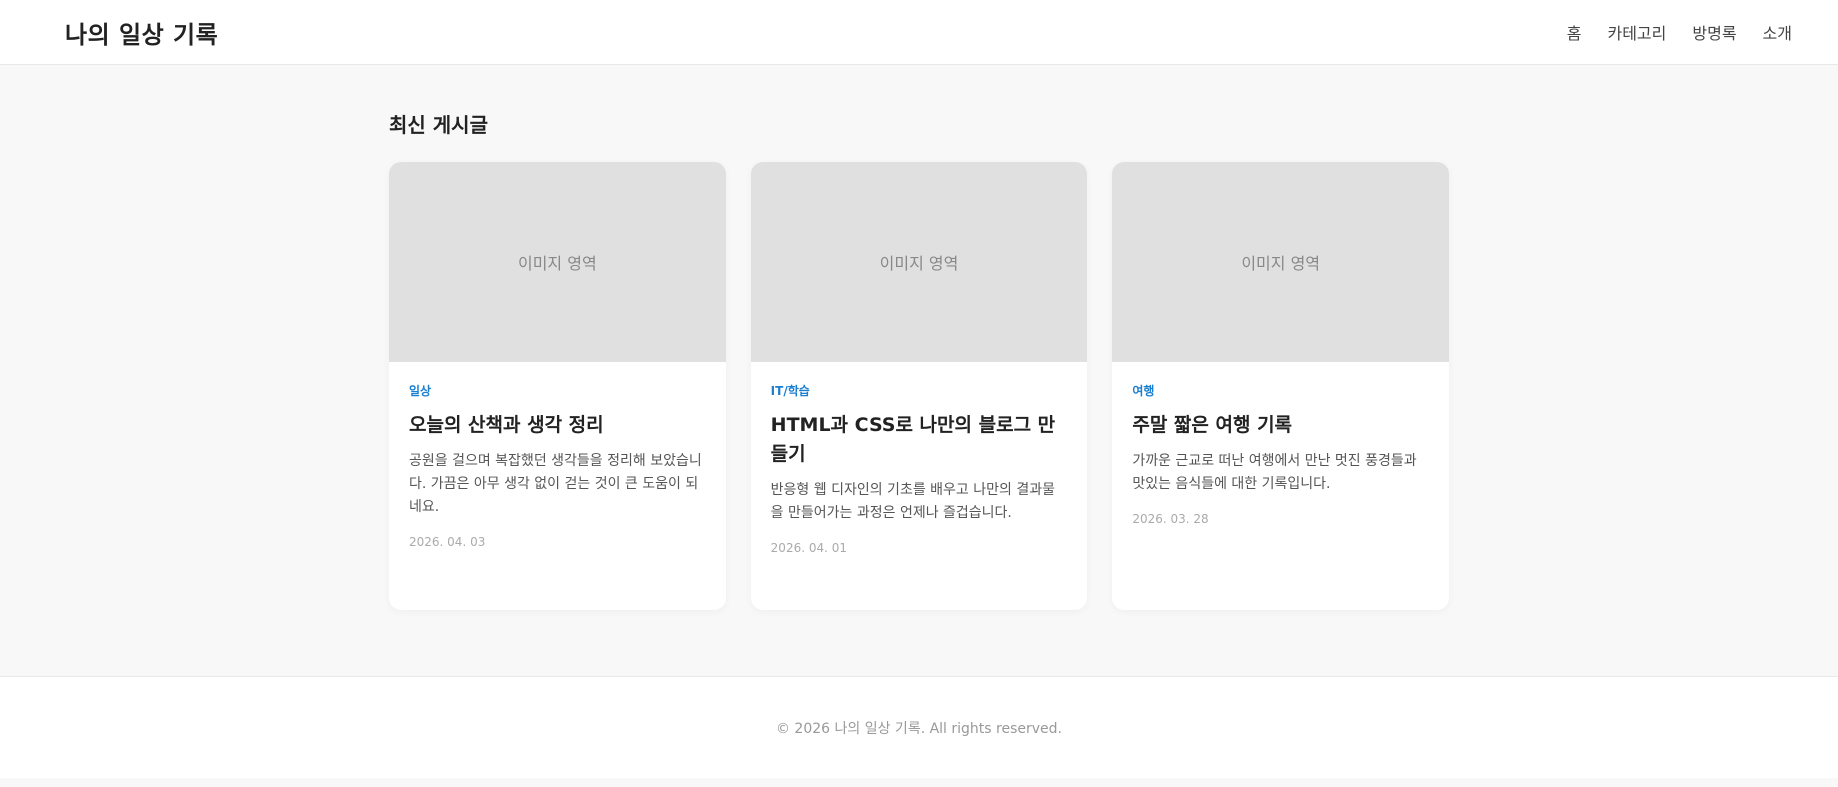 The image size is (1838, 787). Describe the element at coordinates (1679, 32) in the screenshot. I see `main-nav: 홈 카테고리 방명록 소개` at that location.